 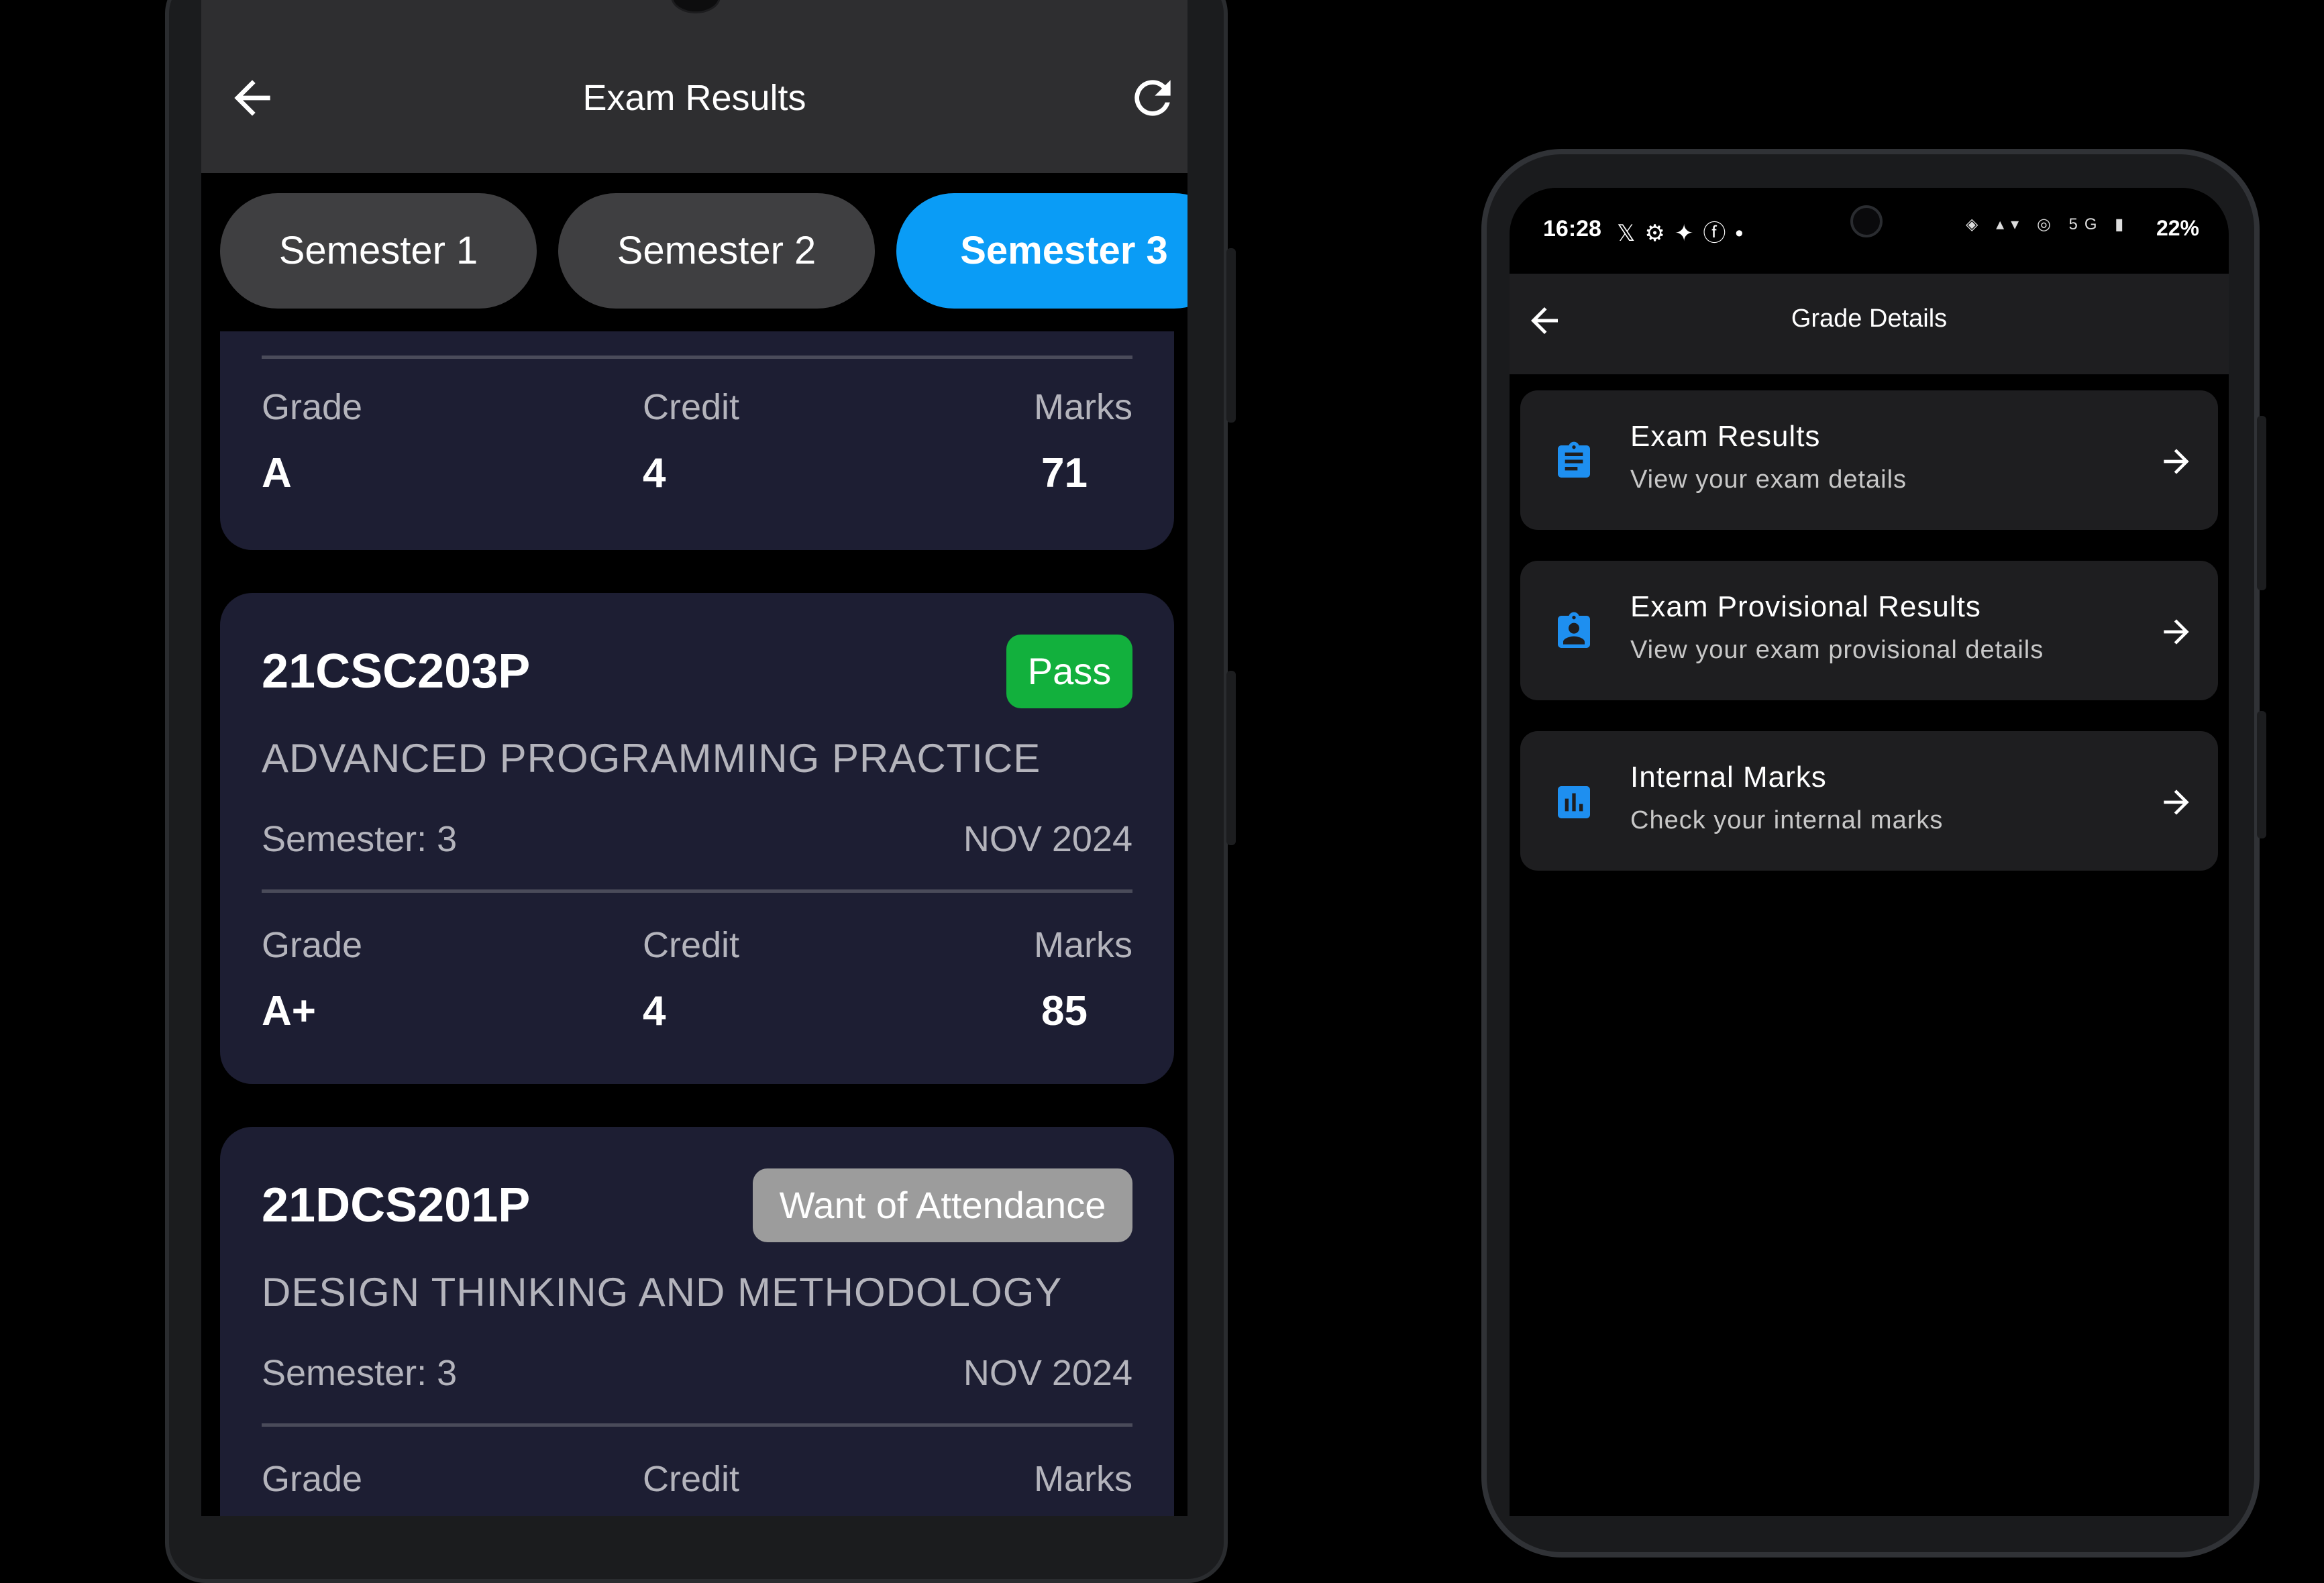 I want to click on course-name: DESIGN THINKING AND METHODOLOGY, so click(x=662, y=1292).